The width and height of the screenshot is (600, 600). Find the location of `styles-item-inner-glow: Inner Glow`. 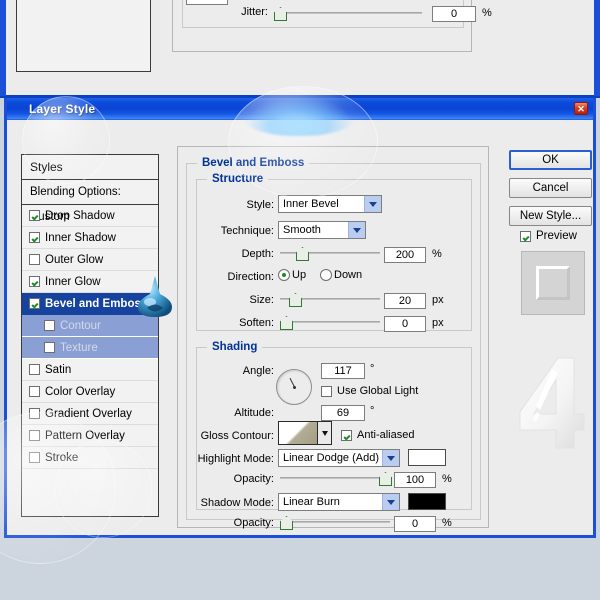

styles-item-inner-glow: Inner Glow is located at coordinates (90, 282).